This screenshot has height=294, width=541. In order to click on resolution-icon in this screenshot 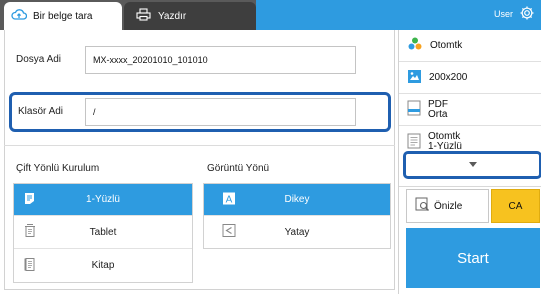, I will do `click(414, 78)`.